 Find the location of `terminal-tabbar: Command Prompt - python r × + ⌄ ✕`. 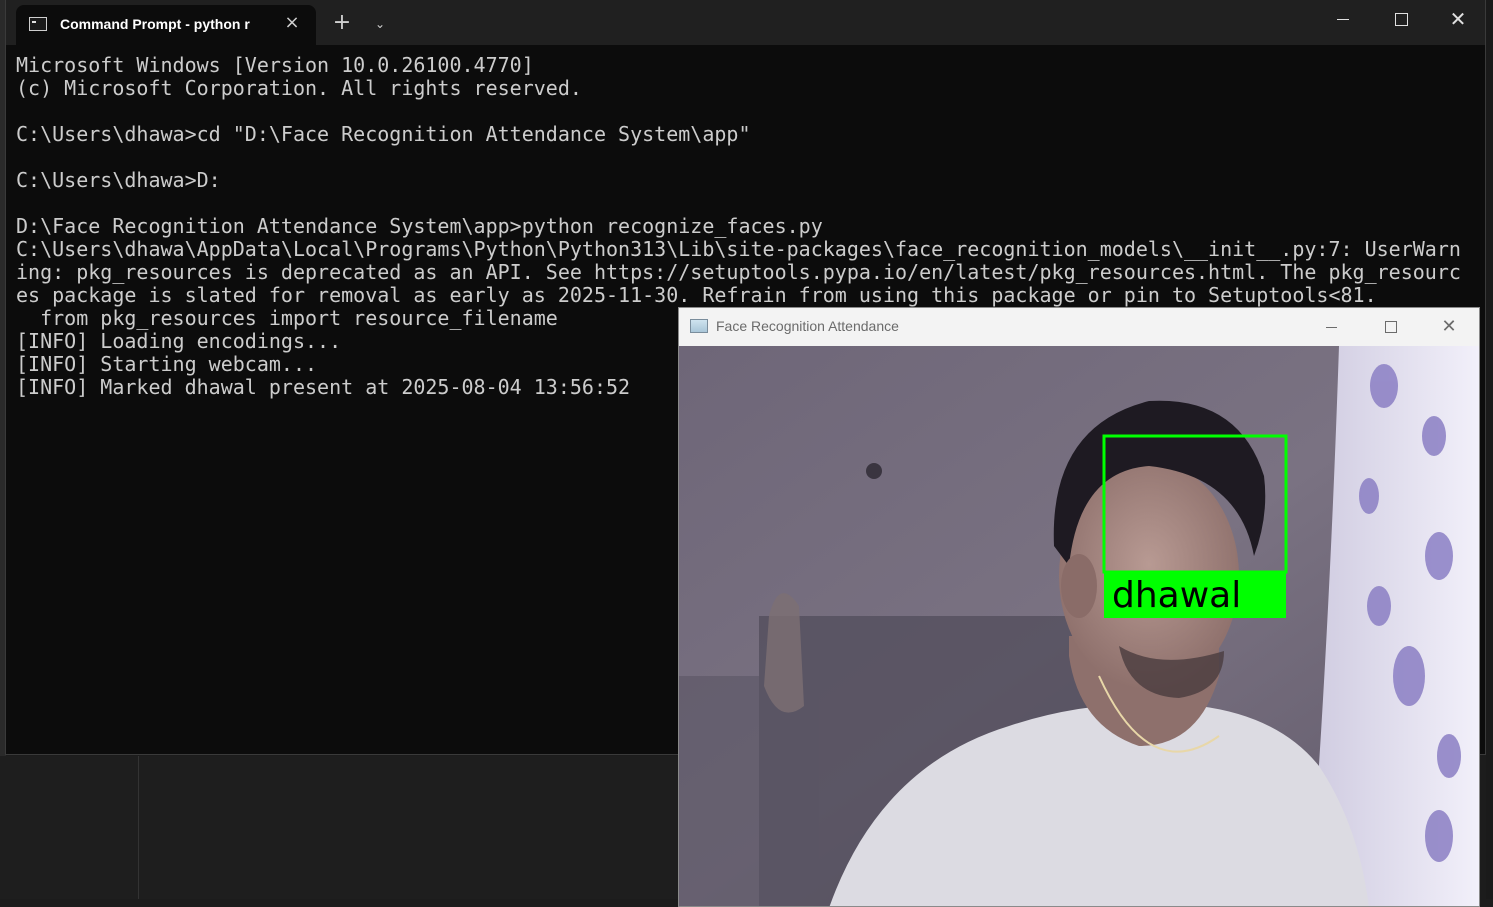

terminal-tabbar: Command Prompt - python r × + ⌄ ✕ is located at coordinates (745, 22).